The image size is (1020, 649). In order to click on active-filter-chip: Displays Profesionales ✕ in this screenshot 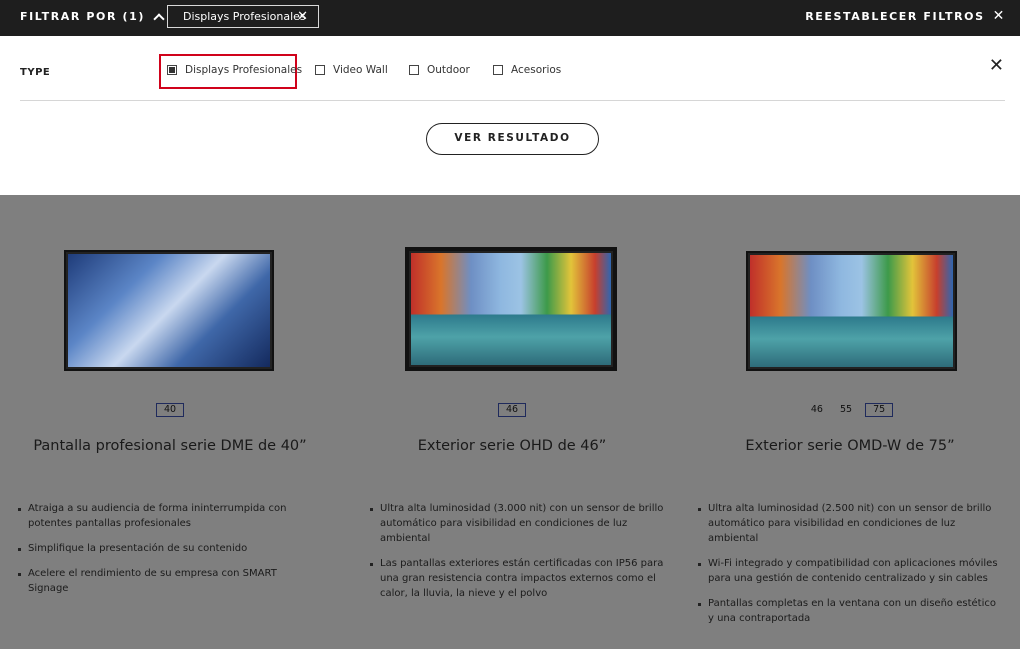, I will do `click(243, 16)`.